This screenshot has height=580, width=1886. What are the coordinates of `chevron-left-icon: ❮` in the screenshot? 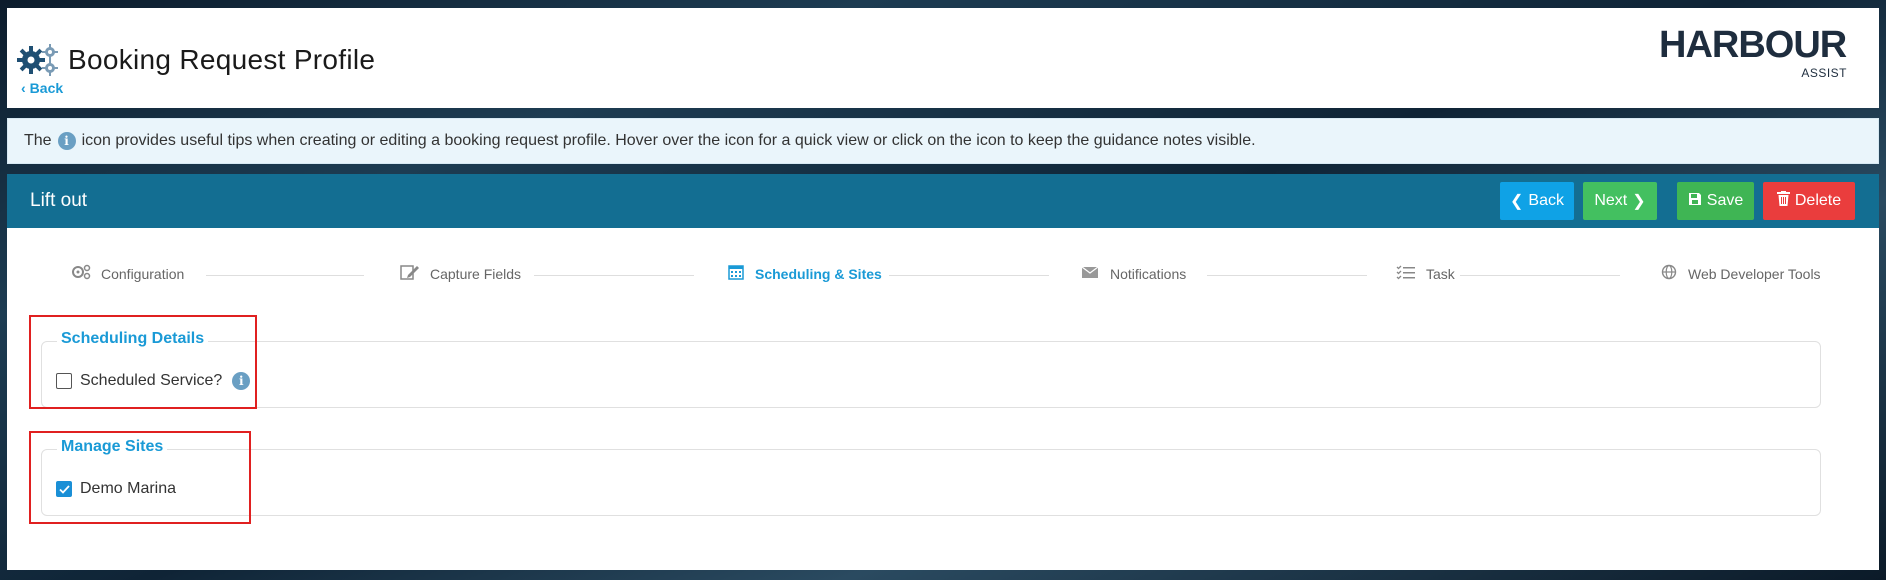 It's located at (1517, 201).